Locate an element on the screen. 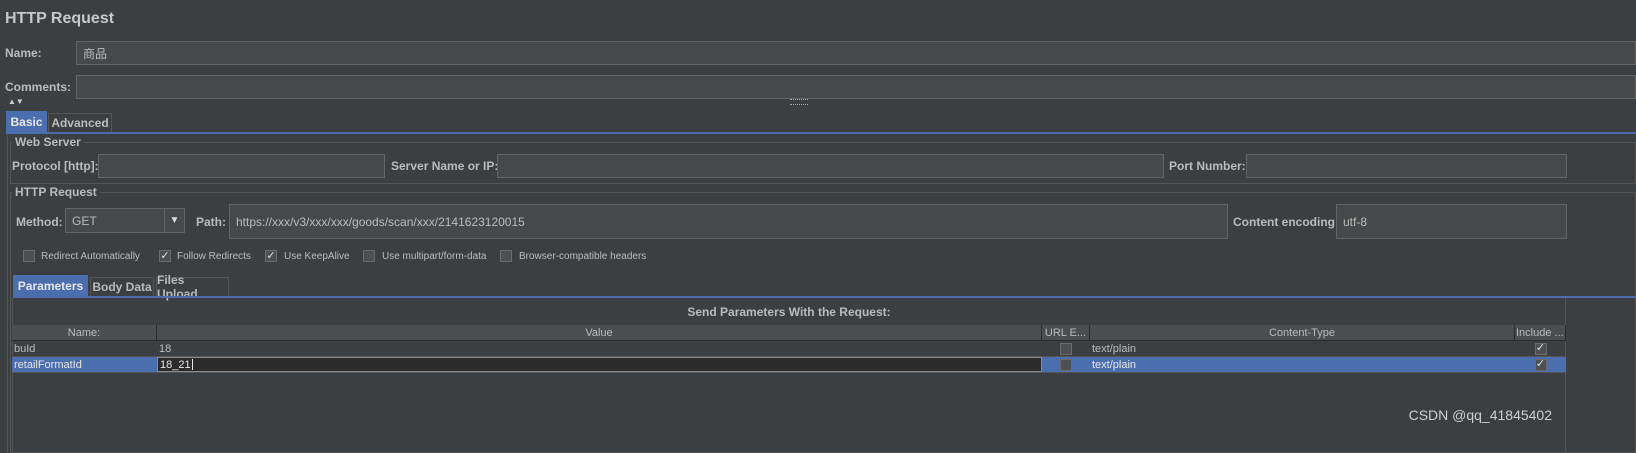 This screenshot has height=453, width=1636. tab-body-data: Body Data is located at coordinates (122, 286).